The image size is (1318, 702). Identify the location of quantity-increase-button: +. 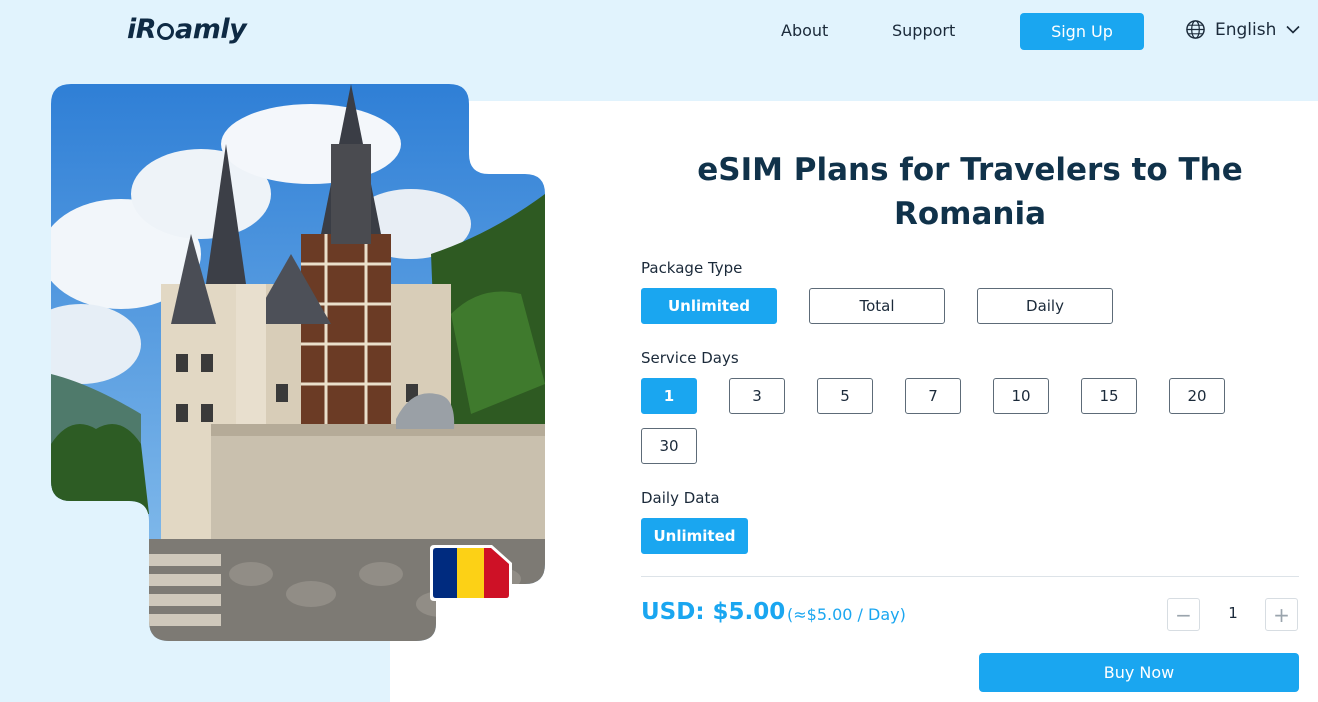
(1281, 614).